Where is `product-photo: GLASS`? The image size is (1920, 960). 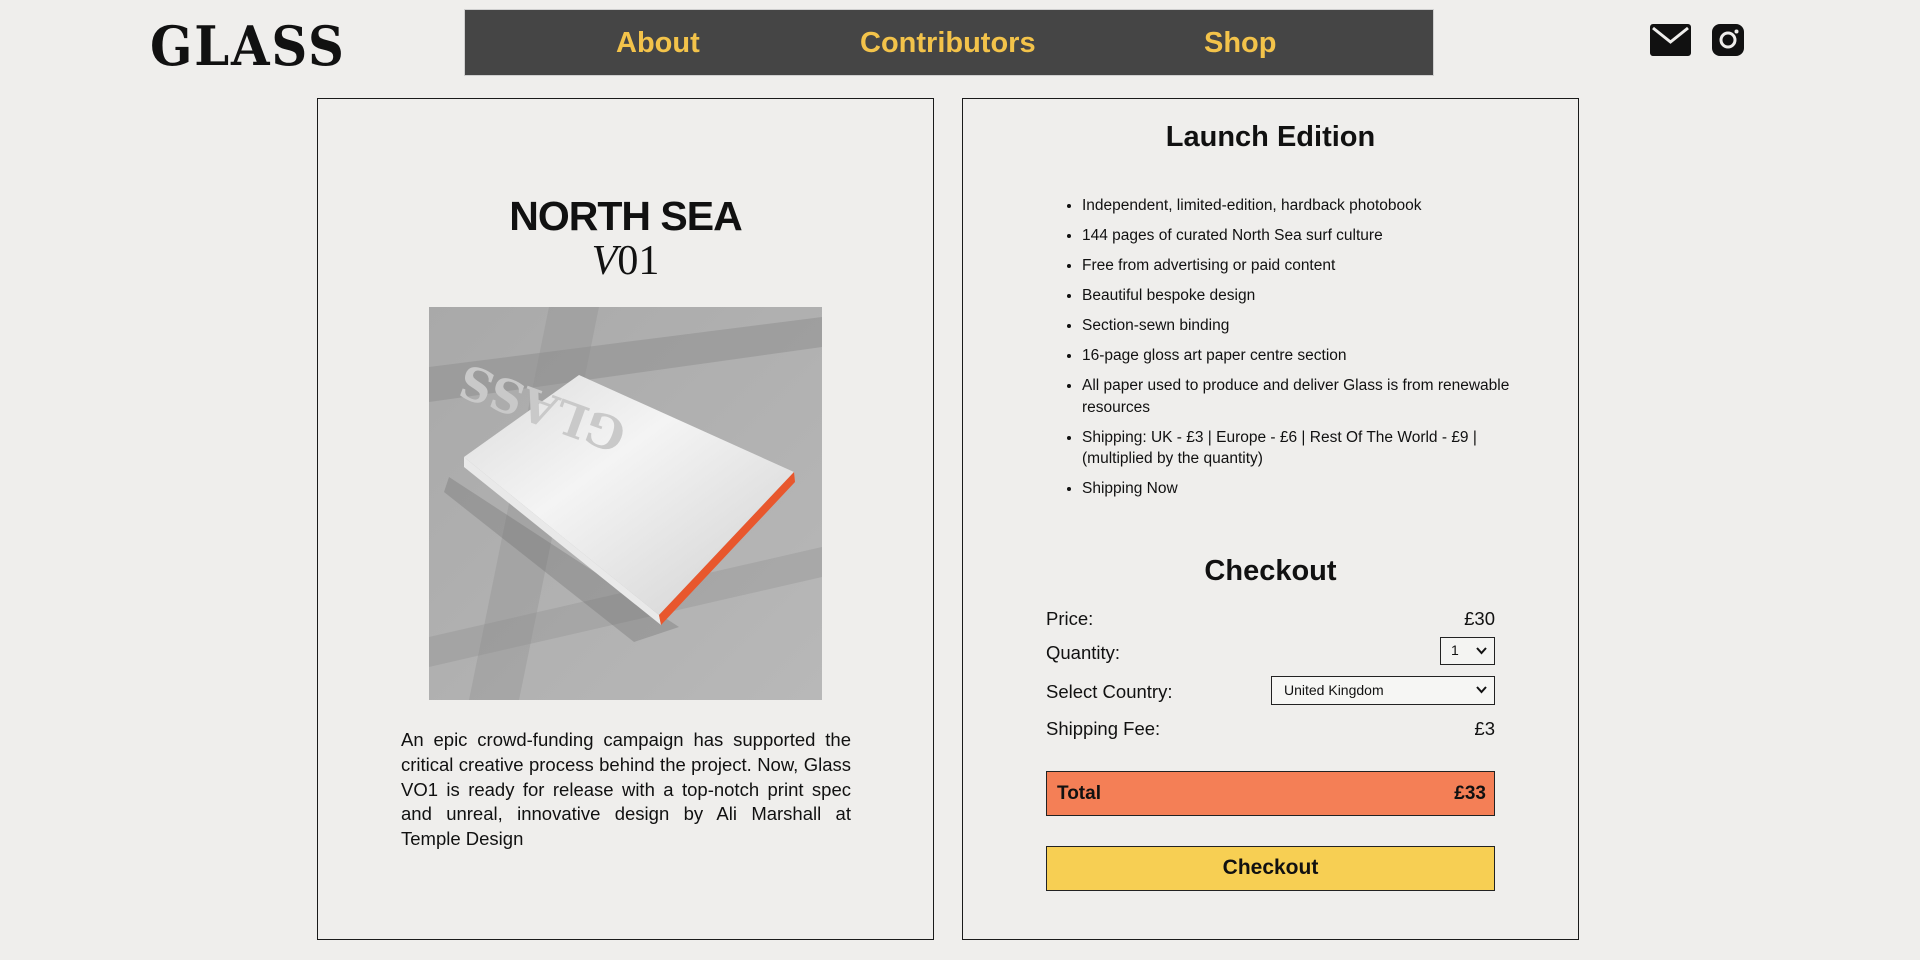
product-photo: GLASS is located at coordinates (625, 503).